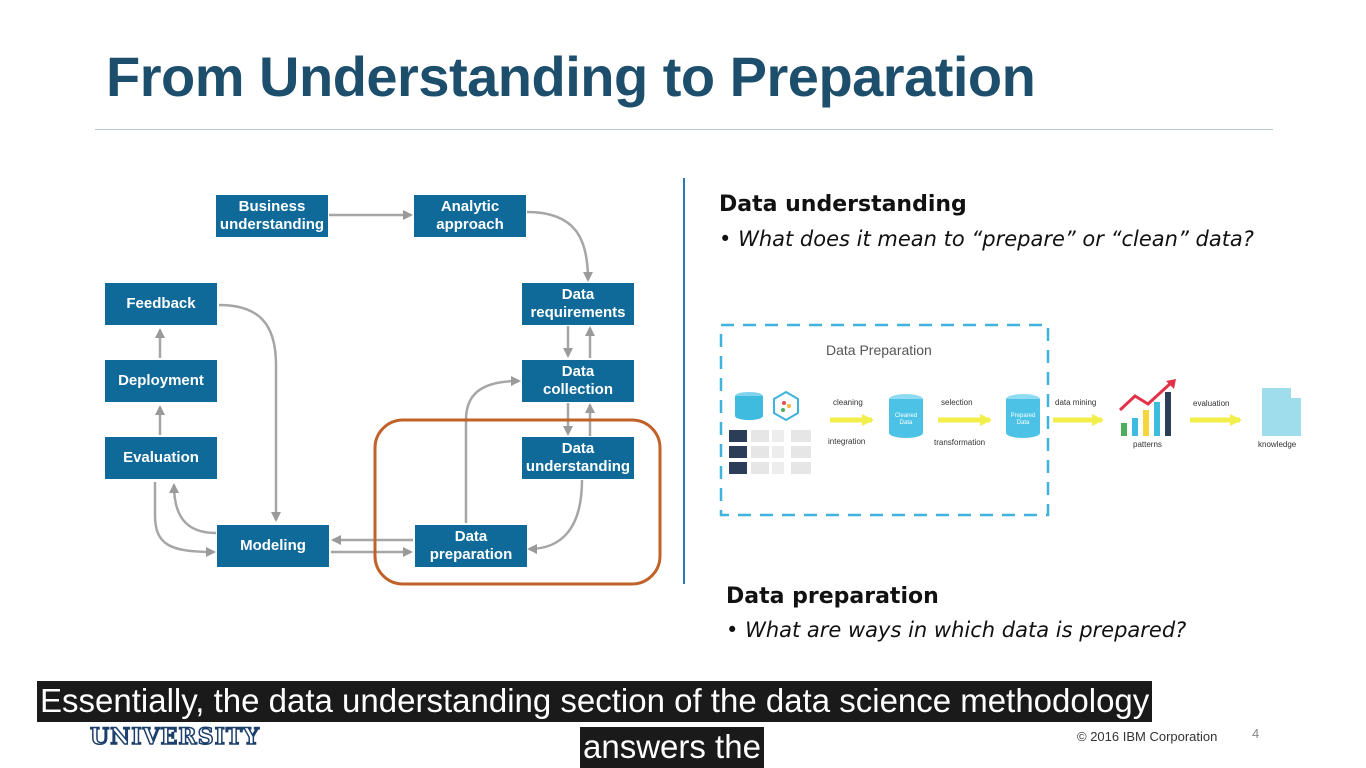 The height and width of the screenshot is (768, 1366). I want to click on table-grid-icon, so click(770, 452).